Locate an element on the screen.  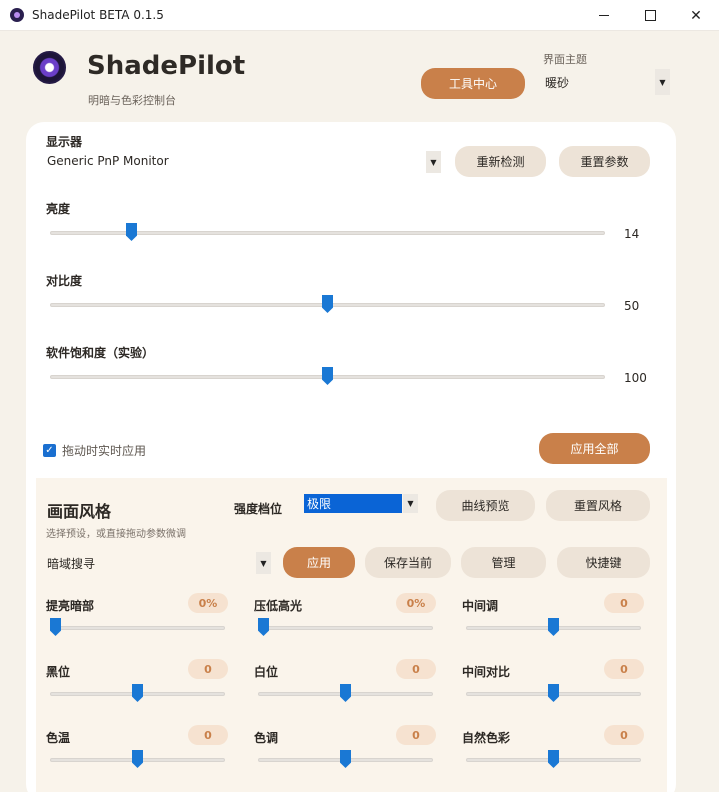
param-label-vibrance: 自然色彩 is located at coordinates (486, 738).